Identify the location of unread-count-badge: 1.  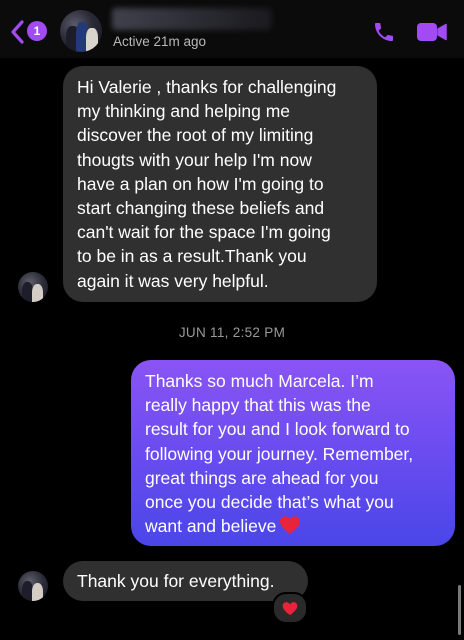
(37, 31).